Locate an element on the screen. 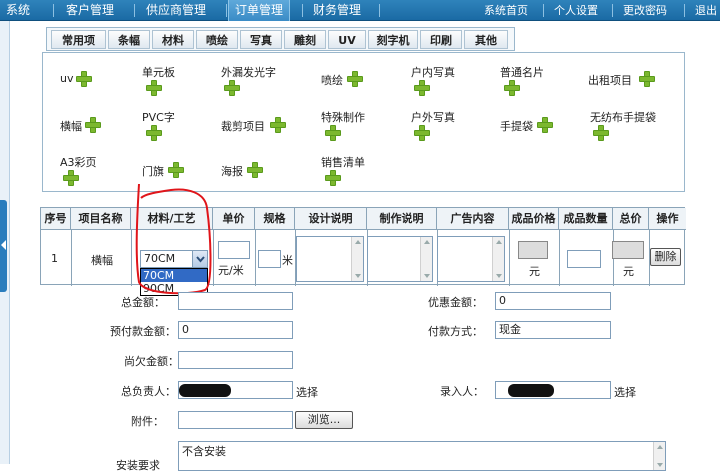 The image size is (720, 473). product-label: 单元板 is located at coordinates (158, 72).